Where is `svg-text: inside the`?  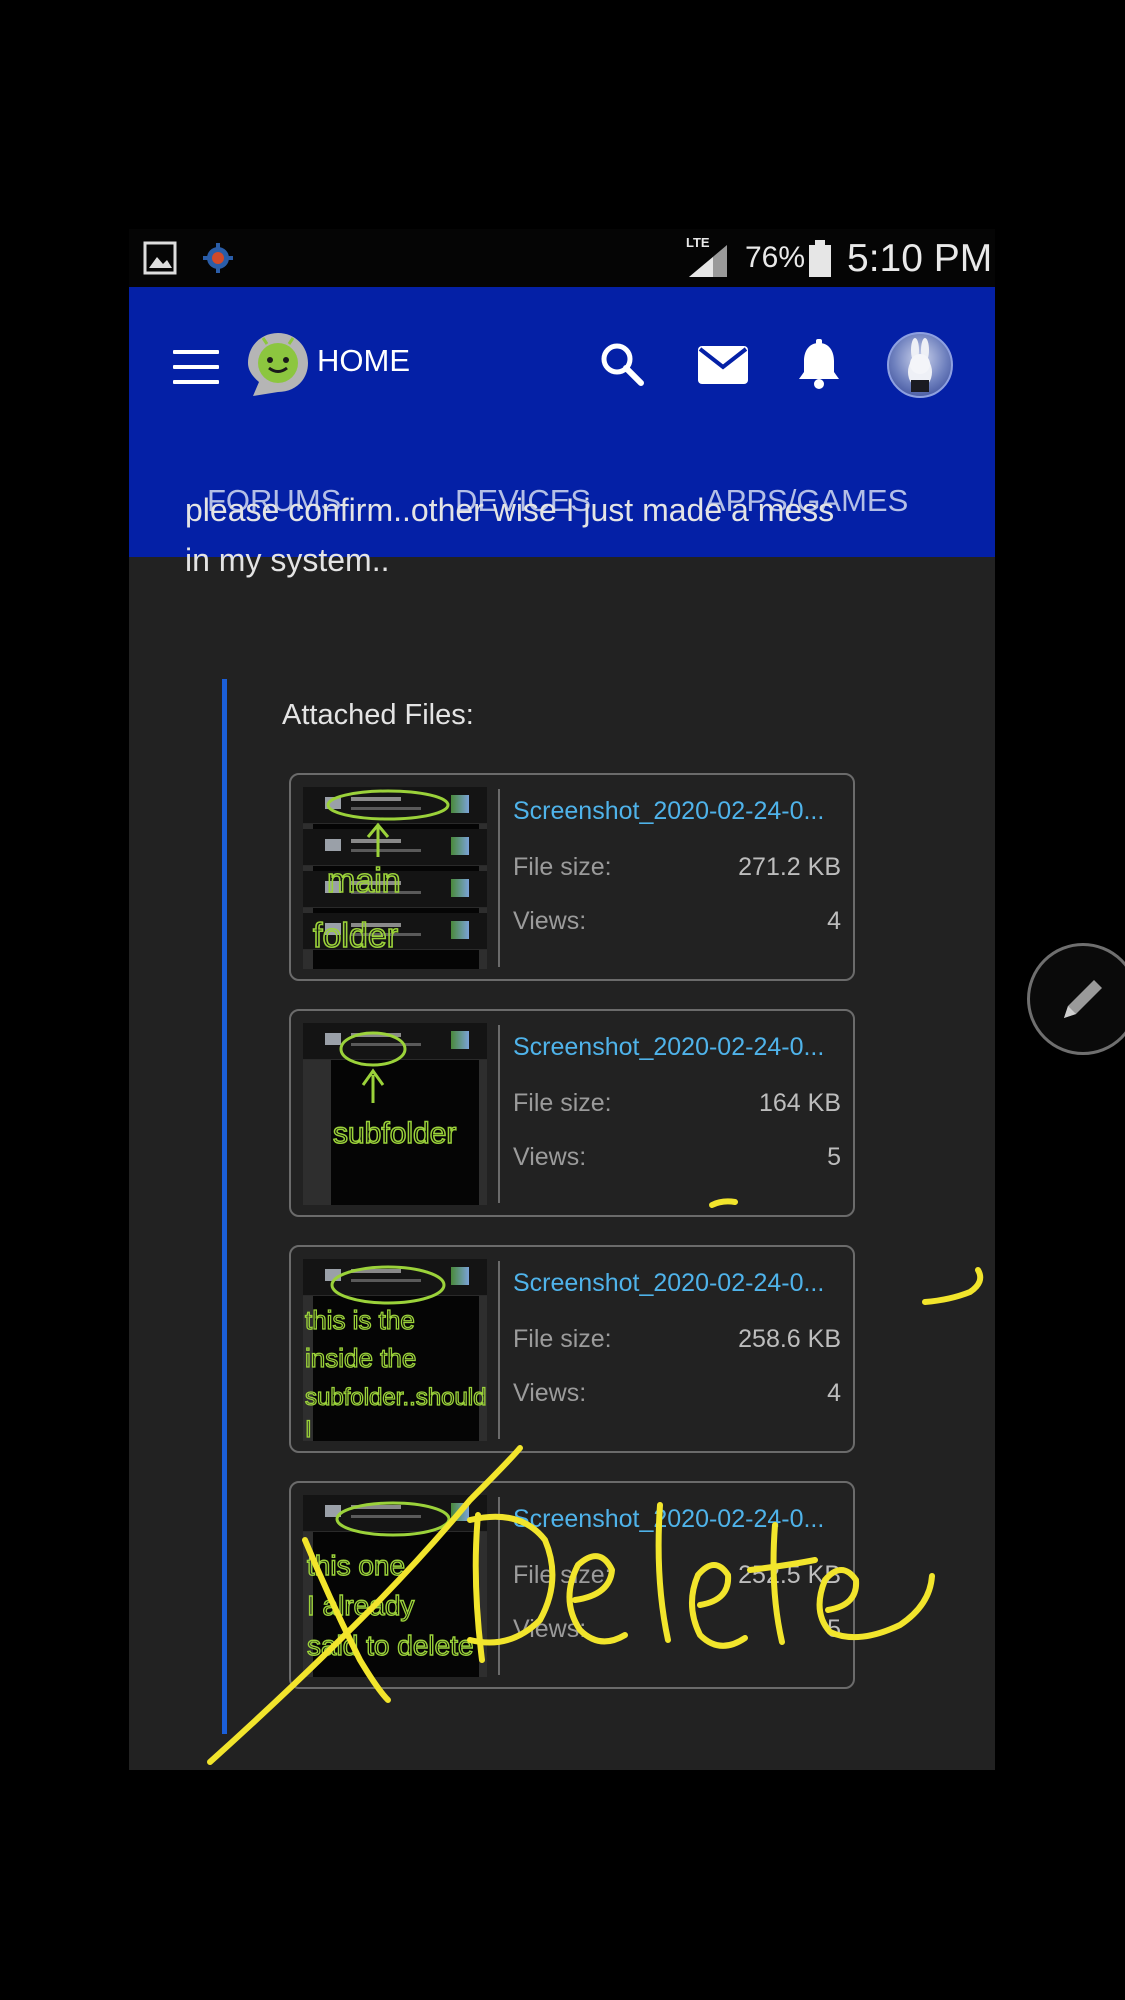
svg-text: inside the is located at coordinates (360, 1358).